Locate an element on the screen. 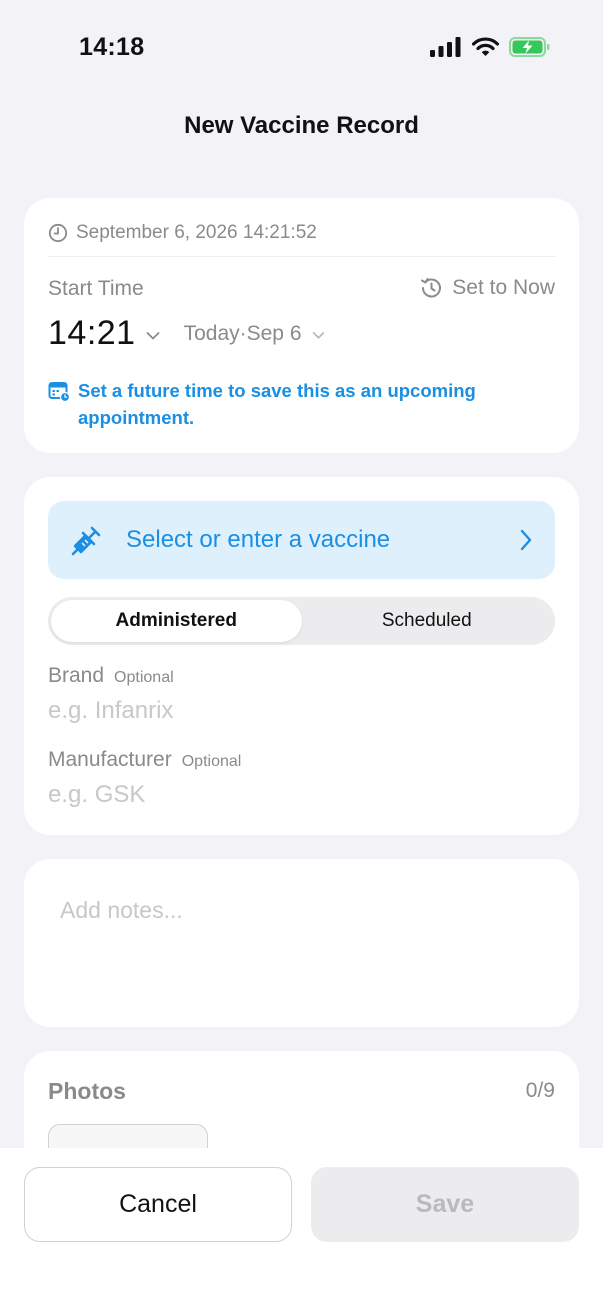 The width and height of the screenshot is (603, 1311). wifi-icon is located at coordinates (485, 46).